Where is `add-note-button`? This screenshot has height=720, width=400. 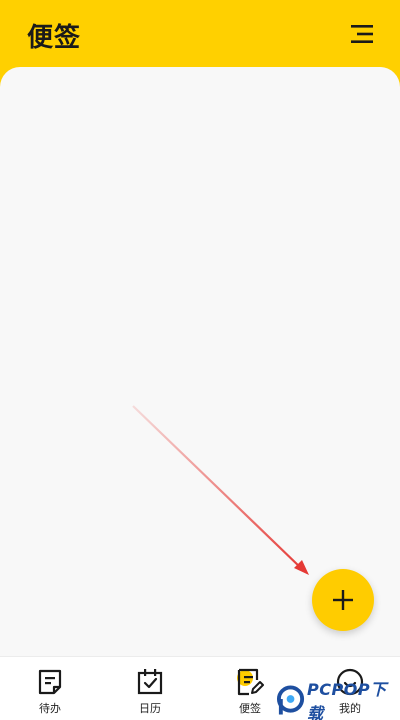 add-note-button is located at coordinates (343, 600).